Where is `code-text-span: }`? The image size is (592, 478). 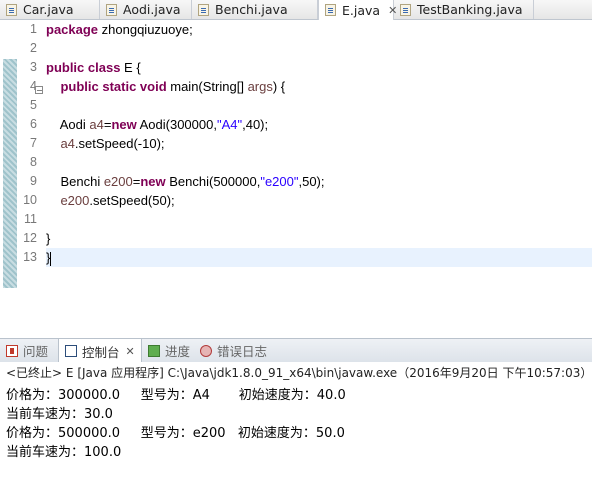 code-text-span: } is located at coordinates (48, 238).